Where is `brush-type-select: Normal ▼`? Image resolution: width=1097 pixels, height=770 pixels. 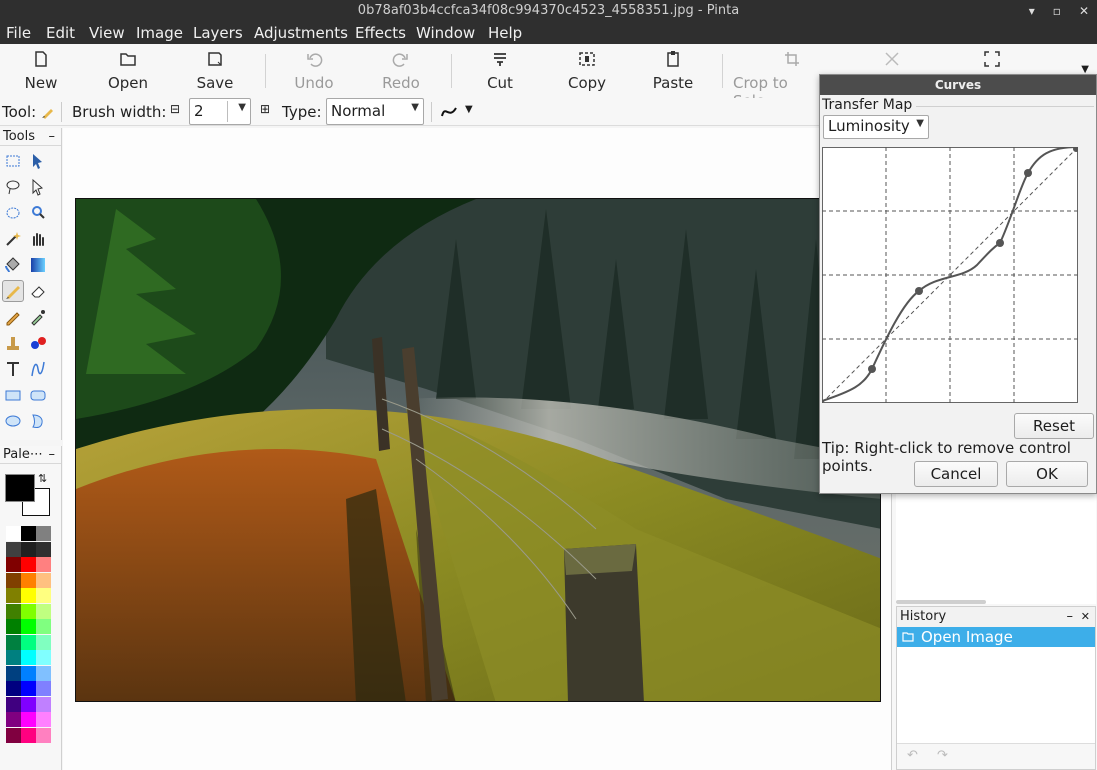
brush-type-select: Normal ▼ is located at coordinates (375, 111).